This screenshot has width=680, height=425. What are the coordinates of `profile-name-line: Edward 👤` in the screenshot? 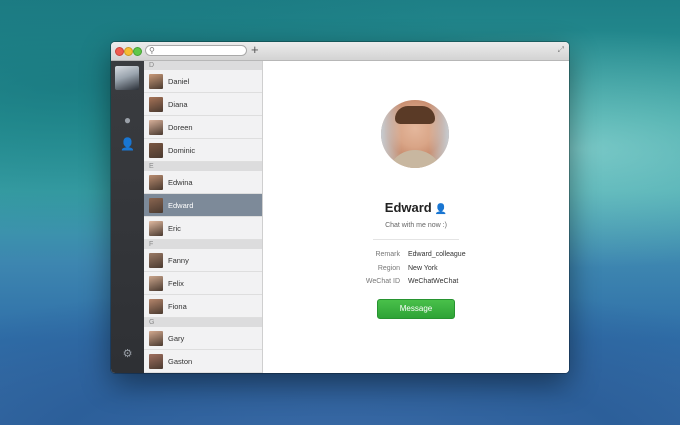 It's located at (416, 207).